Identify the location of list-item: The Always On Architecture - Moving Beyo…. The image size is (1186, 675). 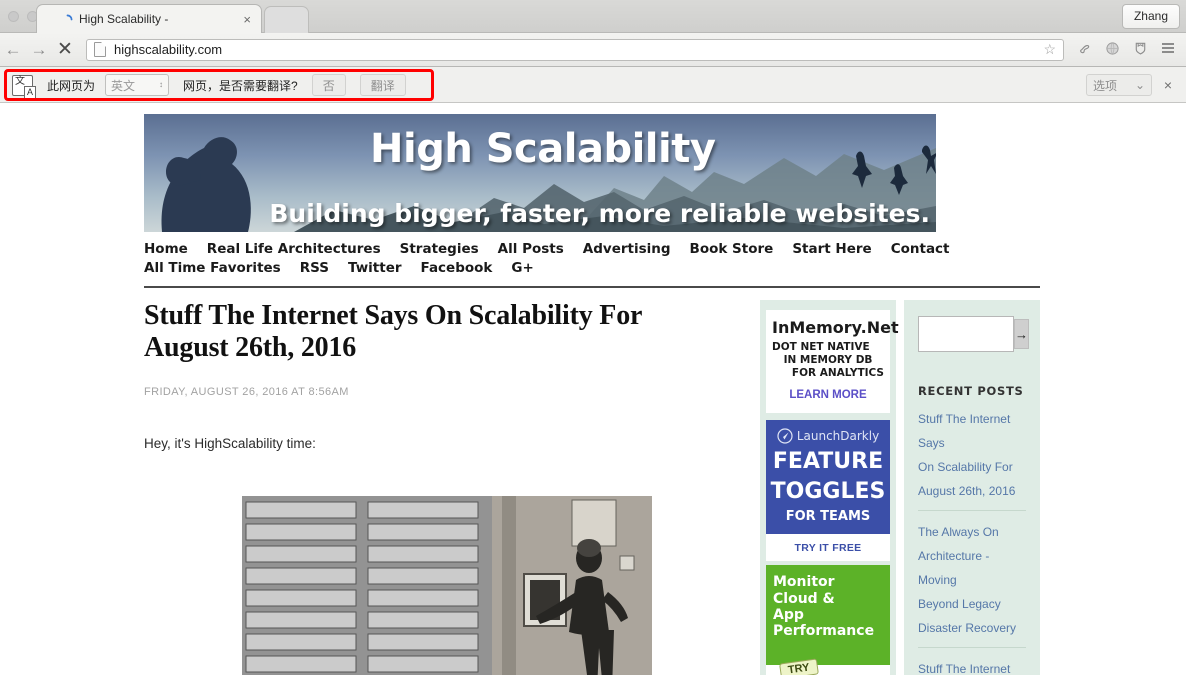
(972, 580).